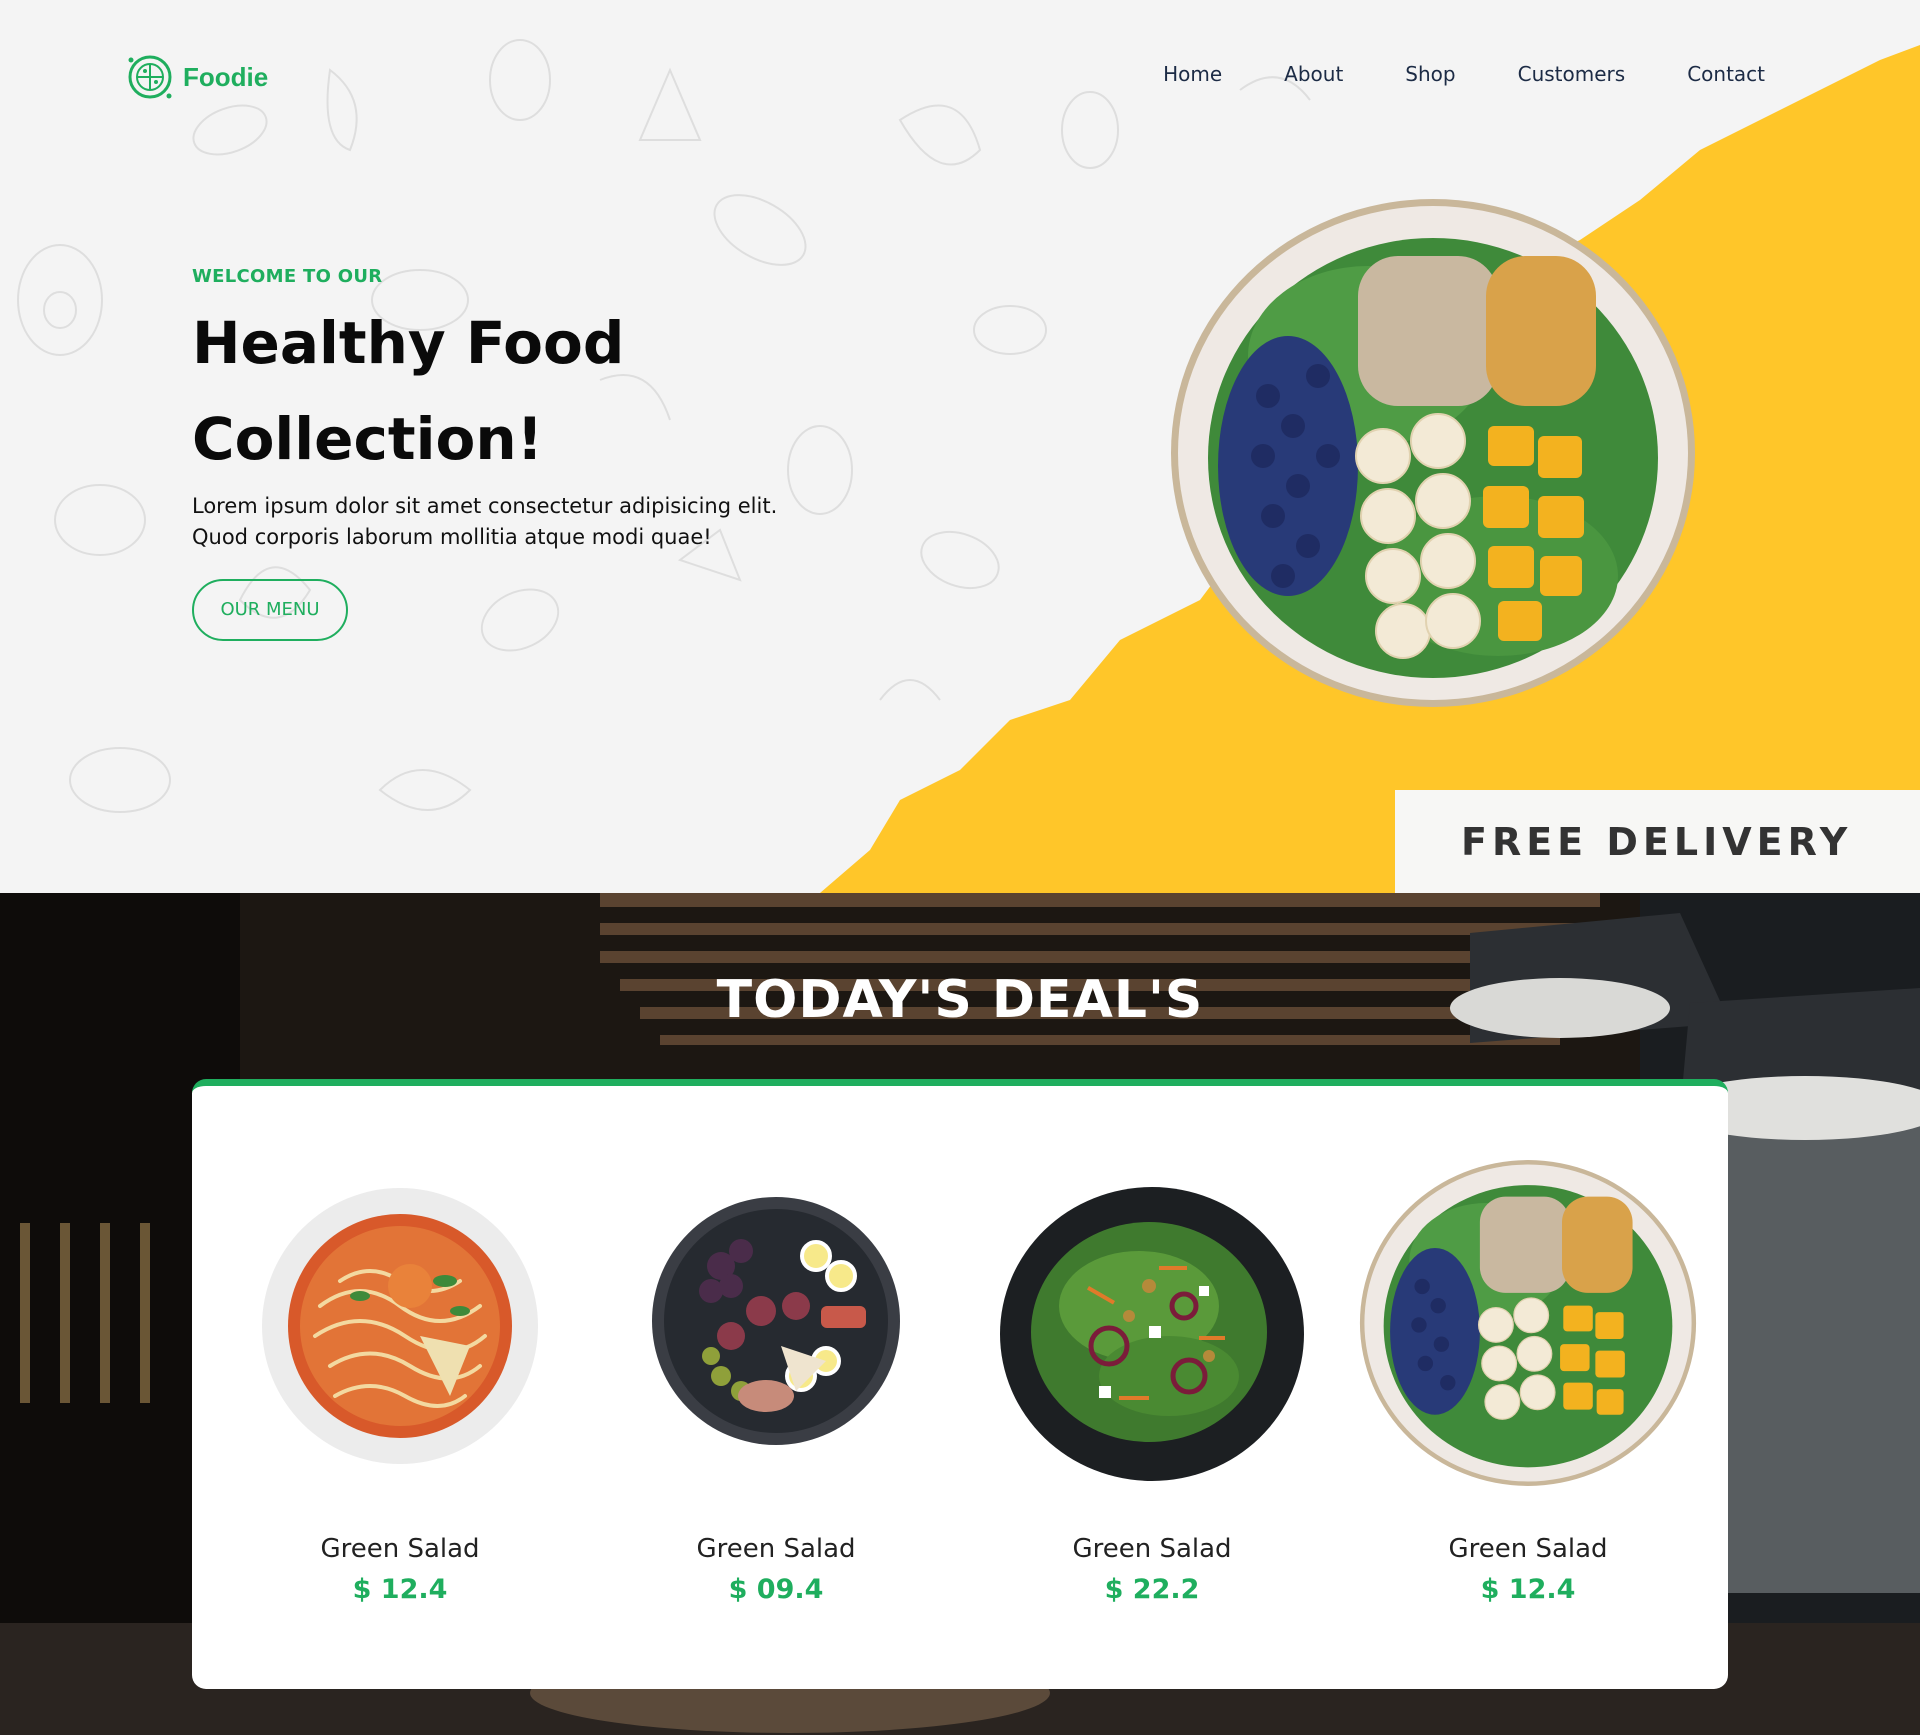 This screenshot has height=1735, width=1920. Describe the element at coordinates (1726, 74) in the screenshot. I see `nav-contact: Contact` at that location.